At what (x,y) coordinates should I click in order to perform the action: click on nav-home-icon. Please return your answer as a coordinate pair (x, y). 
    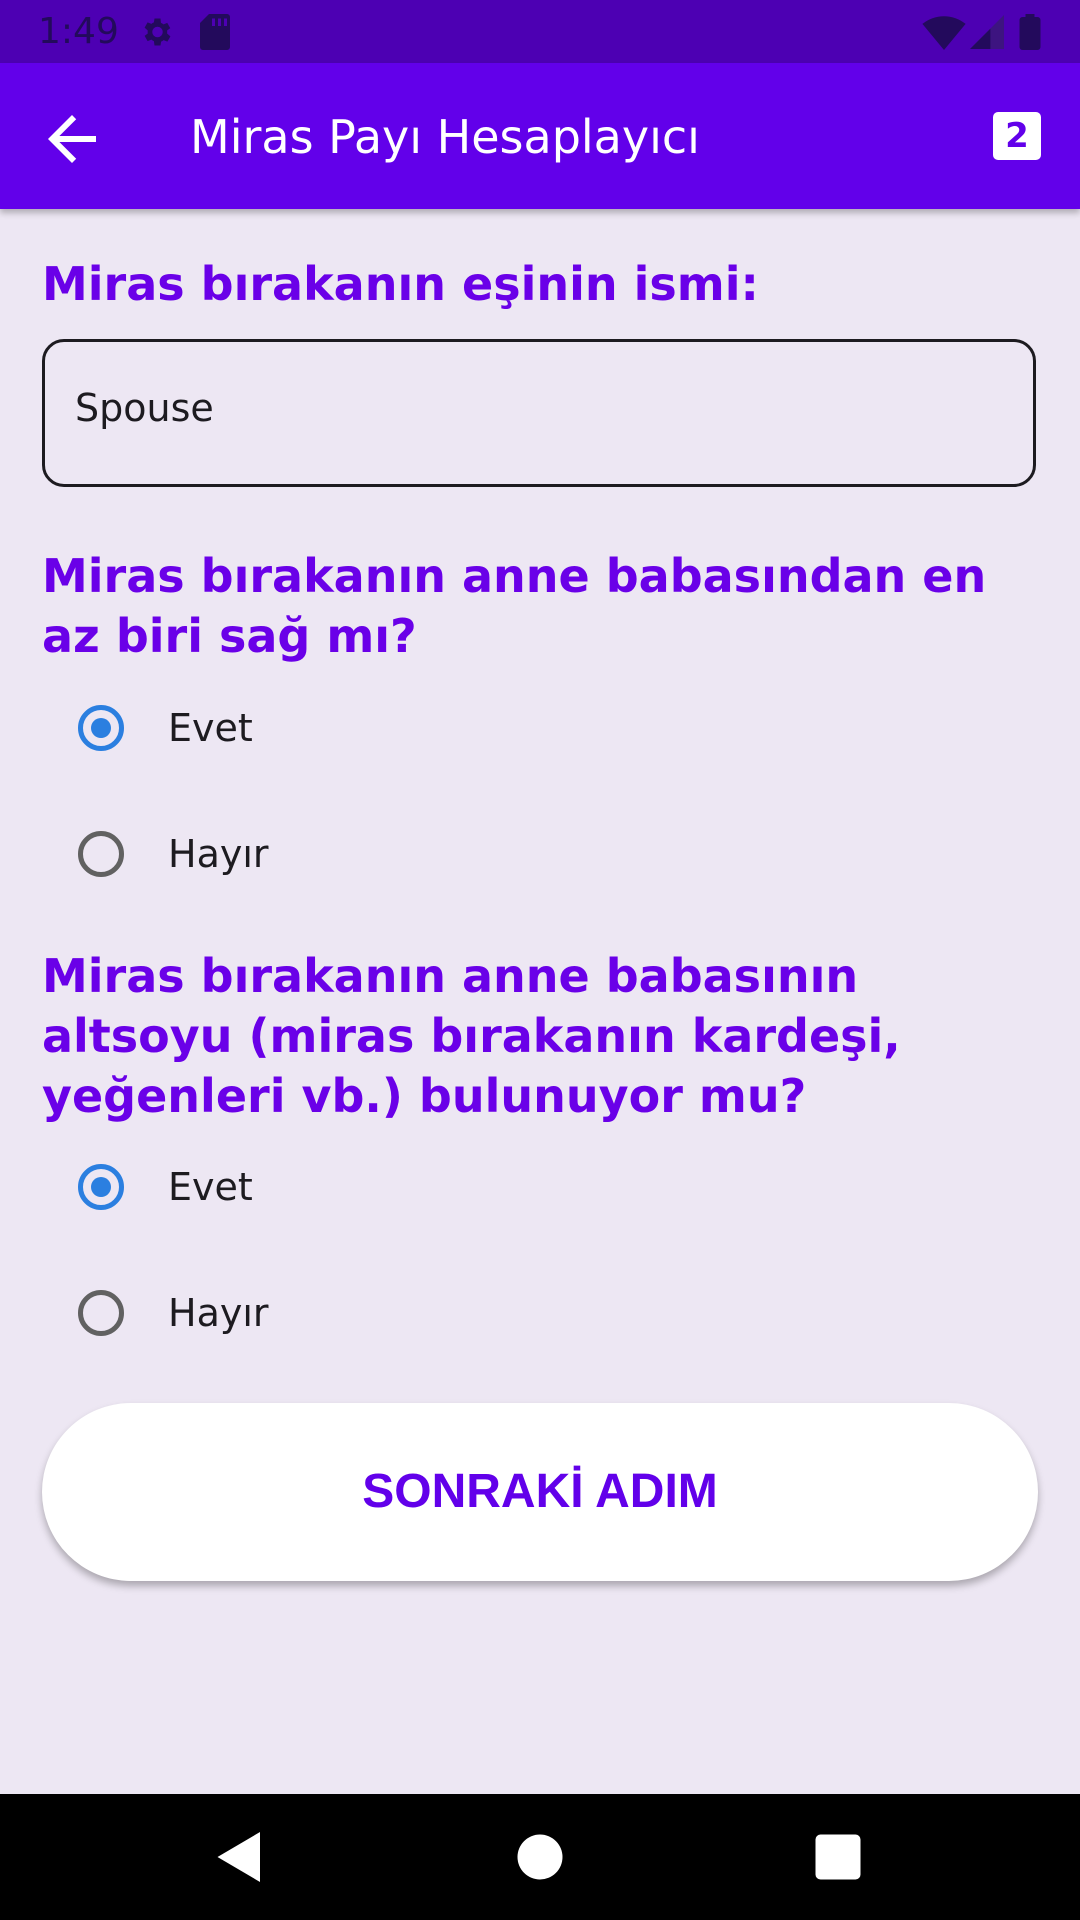
    Looking at the image, I should click on (540, 1857).